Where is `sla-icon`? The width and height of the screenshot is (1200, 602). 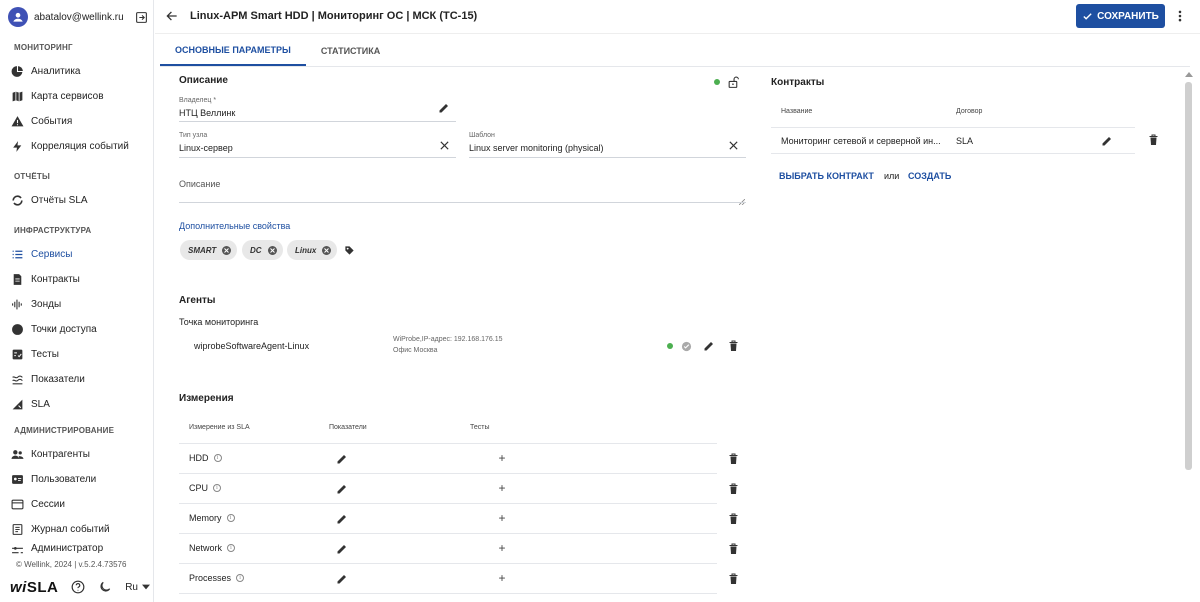 sla-icon is located at coordinates (17, 404).